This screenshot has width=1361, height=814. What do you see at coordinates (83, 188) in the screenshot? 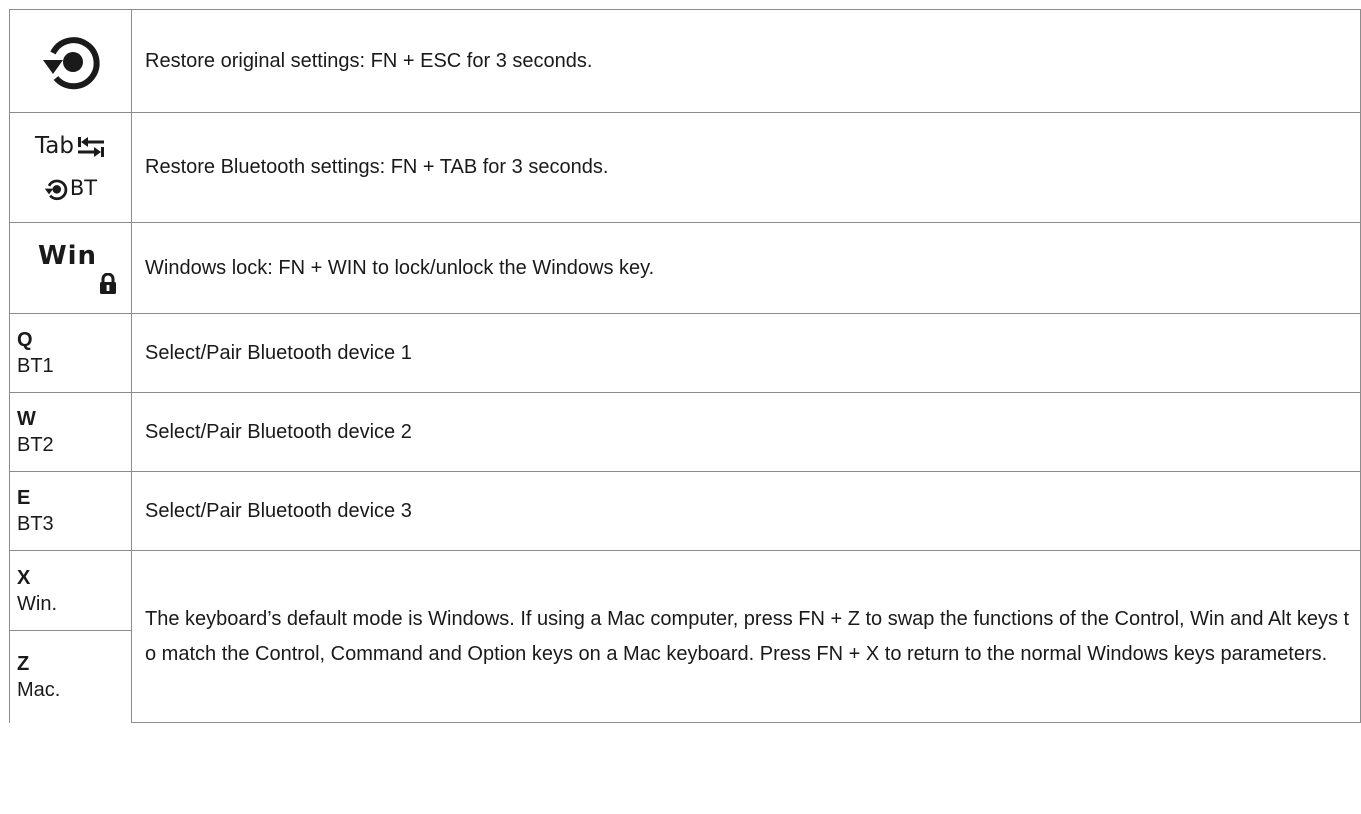
I see `key-sub-label: BT` at bounding box center [83, 188].